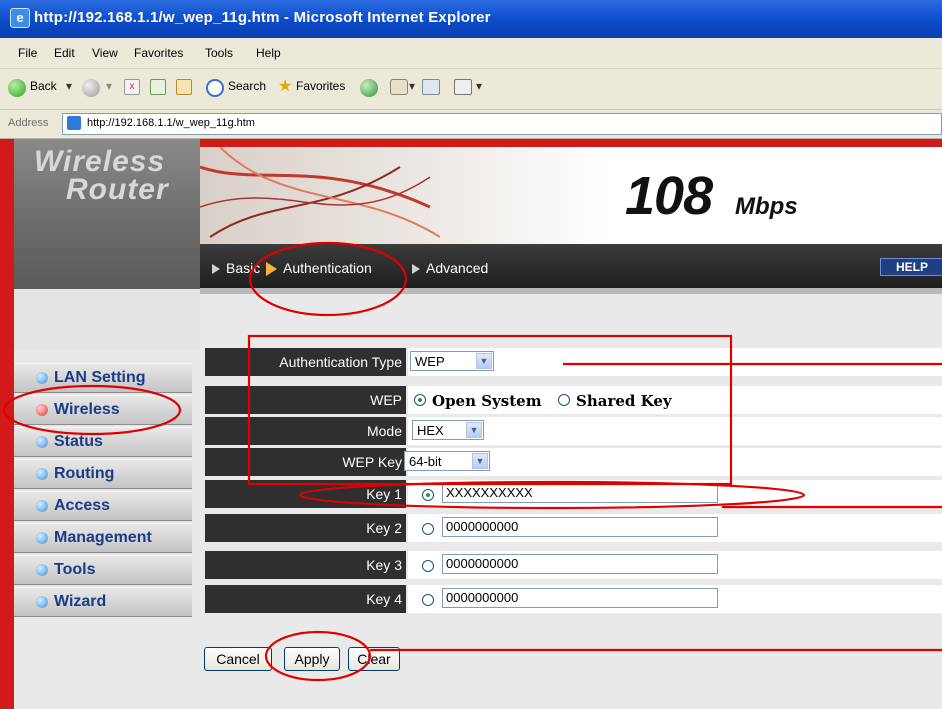 This screenshot has height=709, width=942. What do you see at coordinates (580, 598) in the screenshot?
I see `key4-input: 0000000000` at bounding box center [580, 598].